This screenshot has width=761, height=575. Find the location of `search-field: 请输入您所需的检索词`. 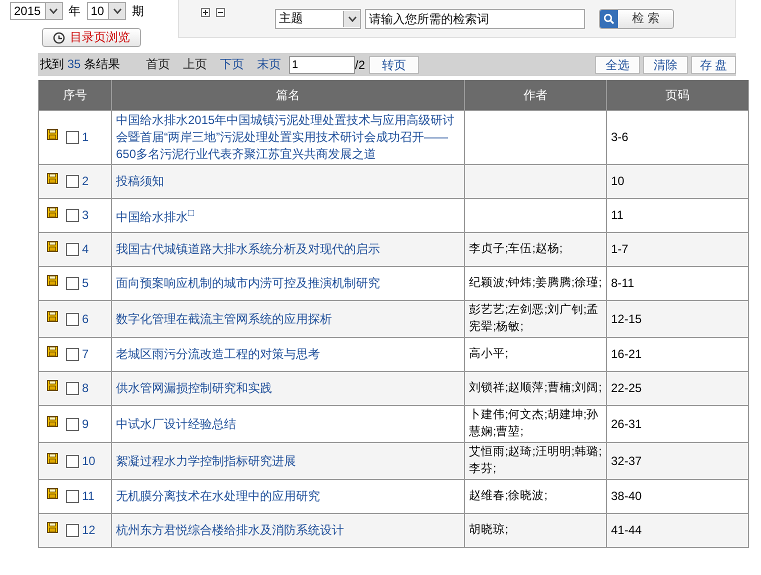

search-field: 请输入您所需的检索词 is located at coordinates (475, 18).